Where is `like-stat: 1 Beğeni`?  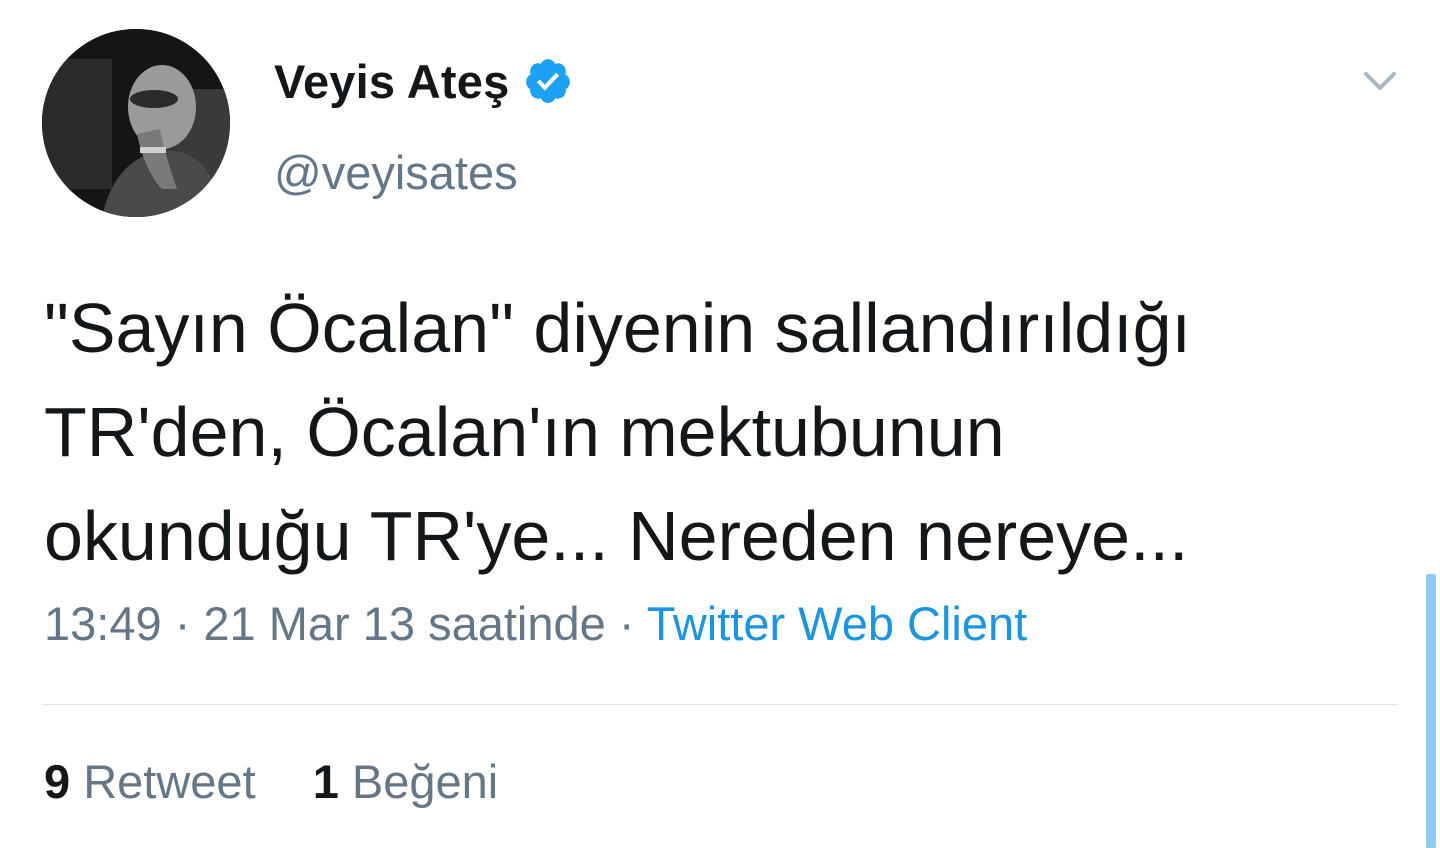
like-stat: 1 Beğeni is located at coordinates (406, 781).